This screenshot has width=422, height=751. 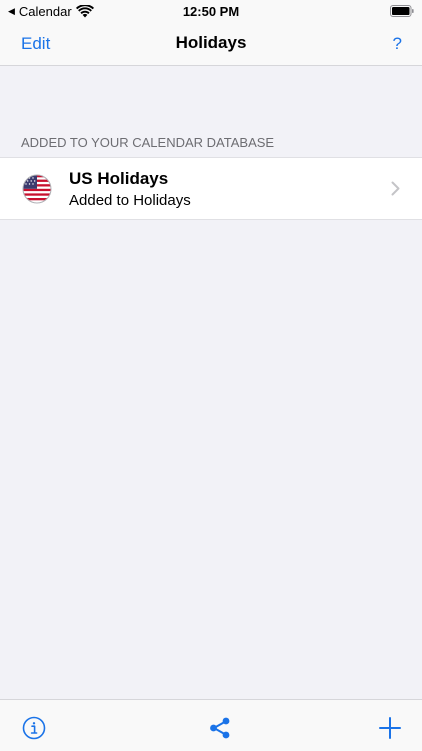 I want to click on navigation-bar: Edit Holidays ?, so click(x=211, y=44).